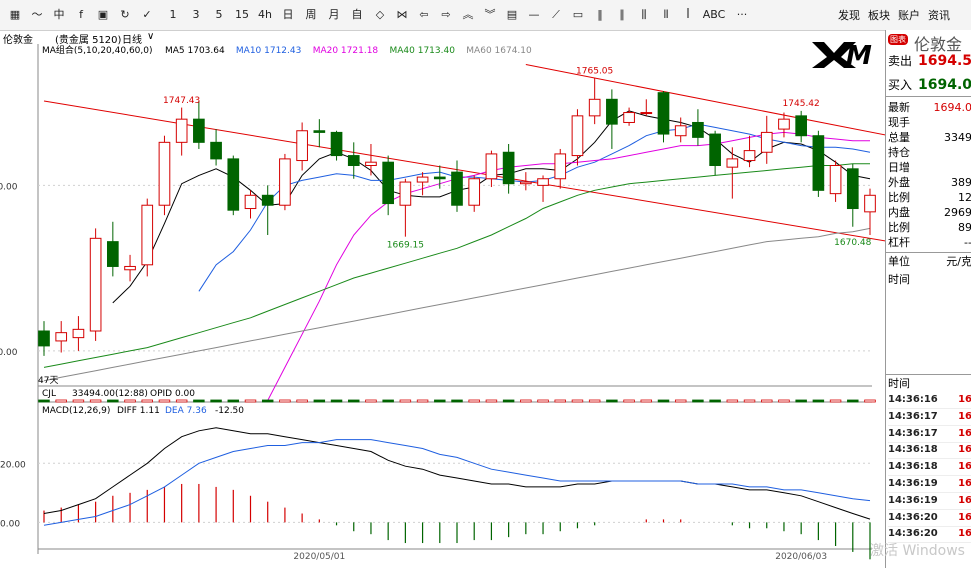 The height and width of the screenshot is (571, 971). What do you see at coordinates (219, 15) in the screenshot?
I see `period-2: 5` at bounding box center [219, 15].